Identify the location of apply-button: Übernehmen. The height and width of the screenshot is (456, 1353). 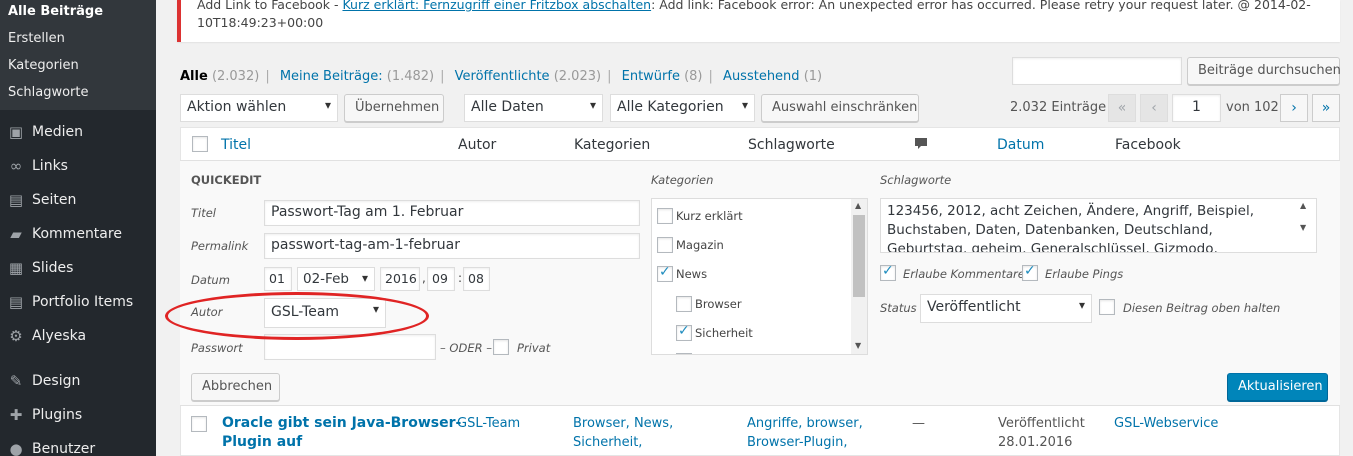
(394, 108).